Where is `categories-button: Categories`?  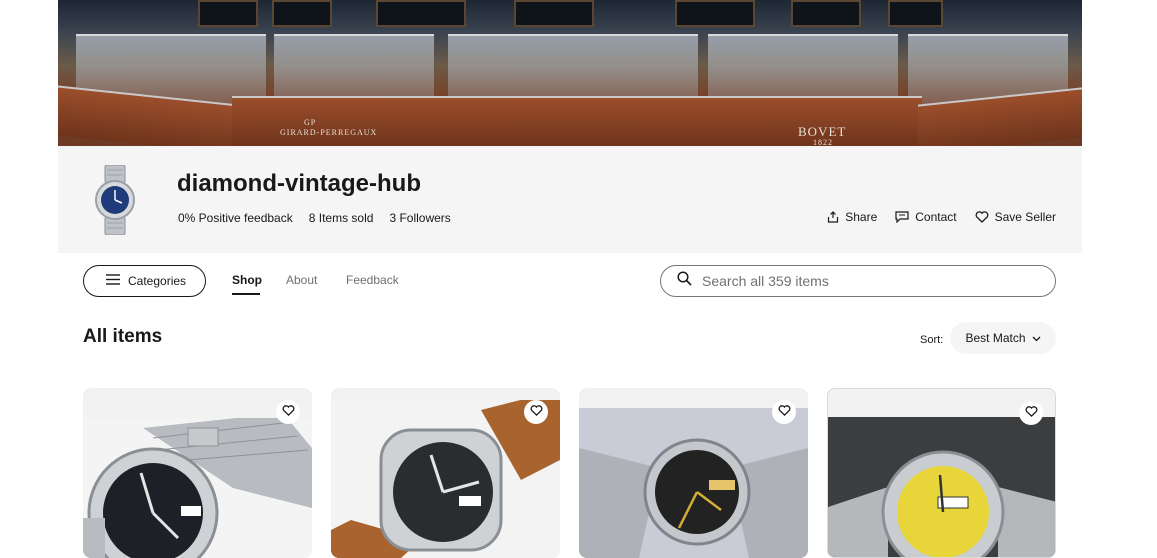
categories-button: Categories is located at coordinates (144, 281).